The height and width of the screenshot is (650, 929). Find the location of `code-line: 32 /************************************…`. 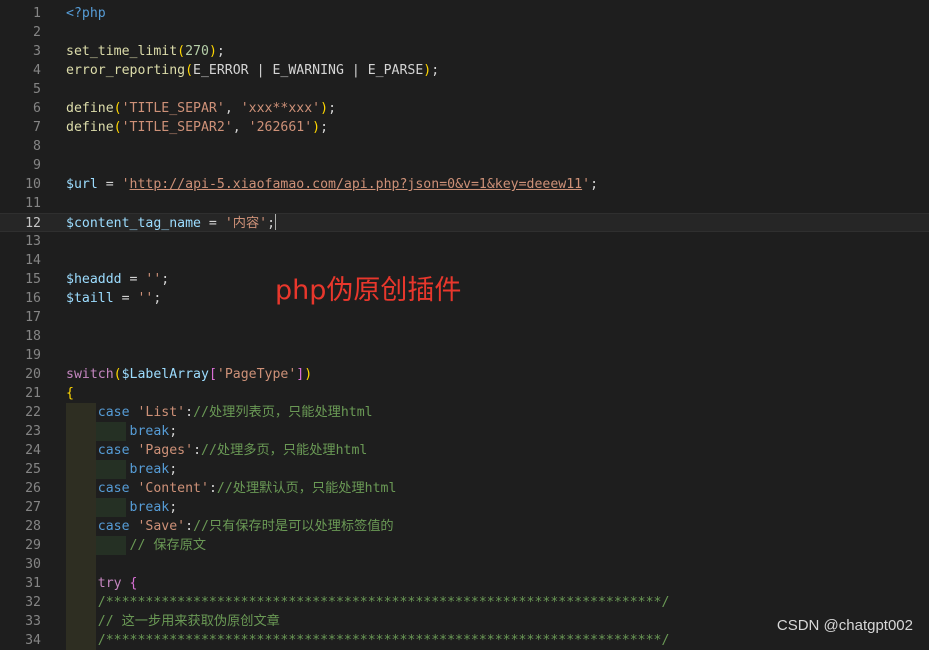

code-line: 32 /************************************… is located at coordinates (464, 602).